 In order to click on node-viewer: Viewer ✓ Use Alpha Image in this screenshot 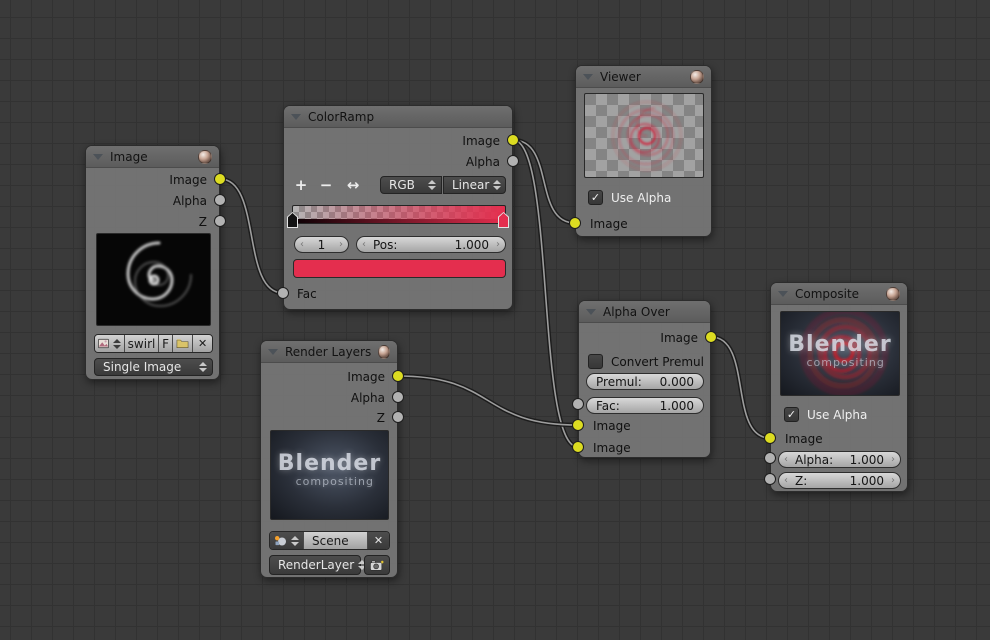, I will do `click(643, 151)`.